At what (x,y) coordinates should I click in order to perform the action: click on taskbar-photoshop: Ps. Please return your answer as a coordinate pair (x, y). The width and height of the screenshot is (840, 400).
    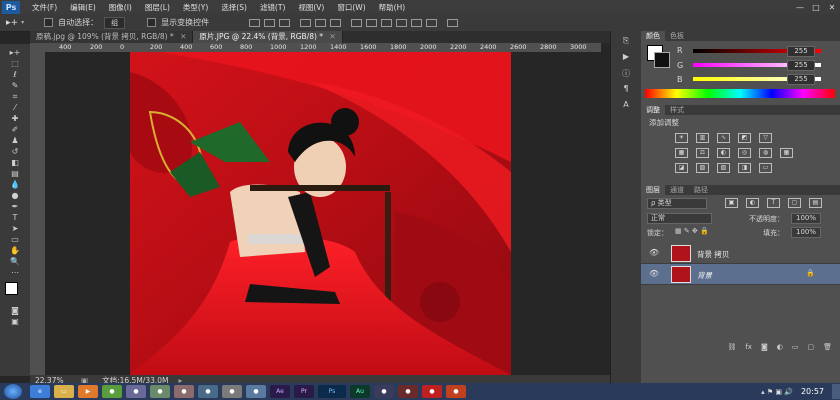
    Looking at the image, I should click on (332, 391).